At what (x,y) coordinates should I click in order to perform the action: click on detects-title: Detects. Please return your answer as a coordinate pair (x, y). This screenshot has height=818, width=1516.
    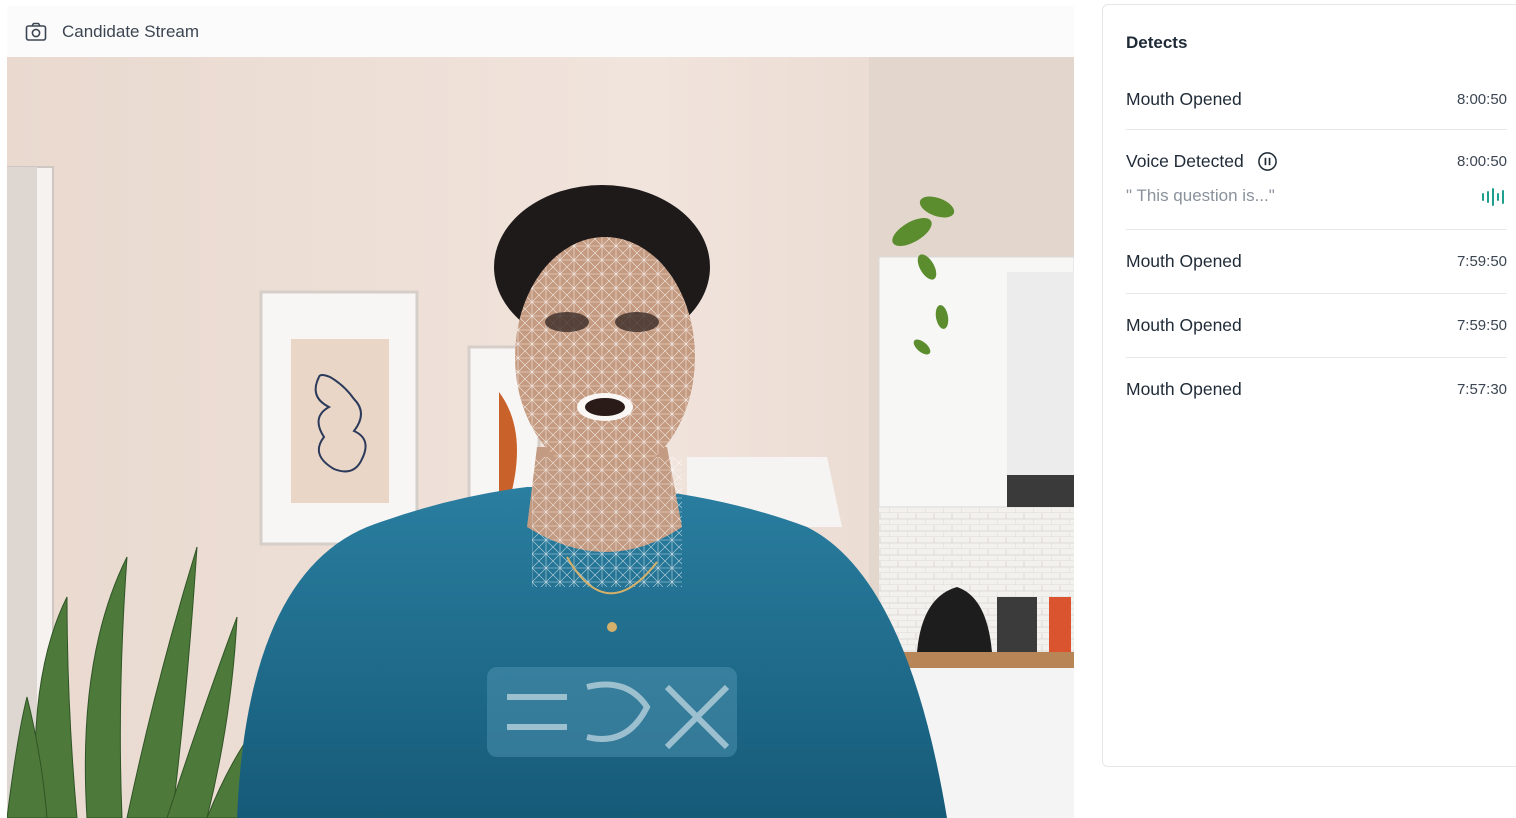
    Looking at the image, I should click on (1157, 42).